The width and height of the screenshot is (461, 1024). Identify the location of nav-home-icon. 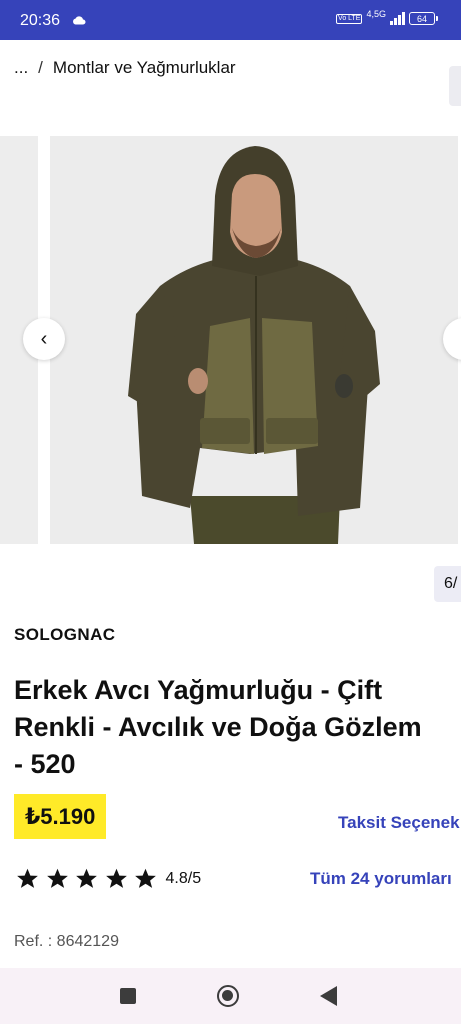
(228, 996).